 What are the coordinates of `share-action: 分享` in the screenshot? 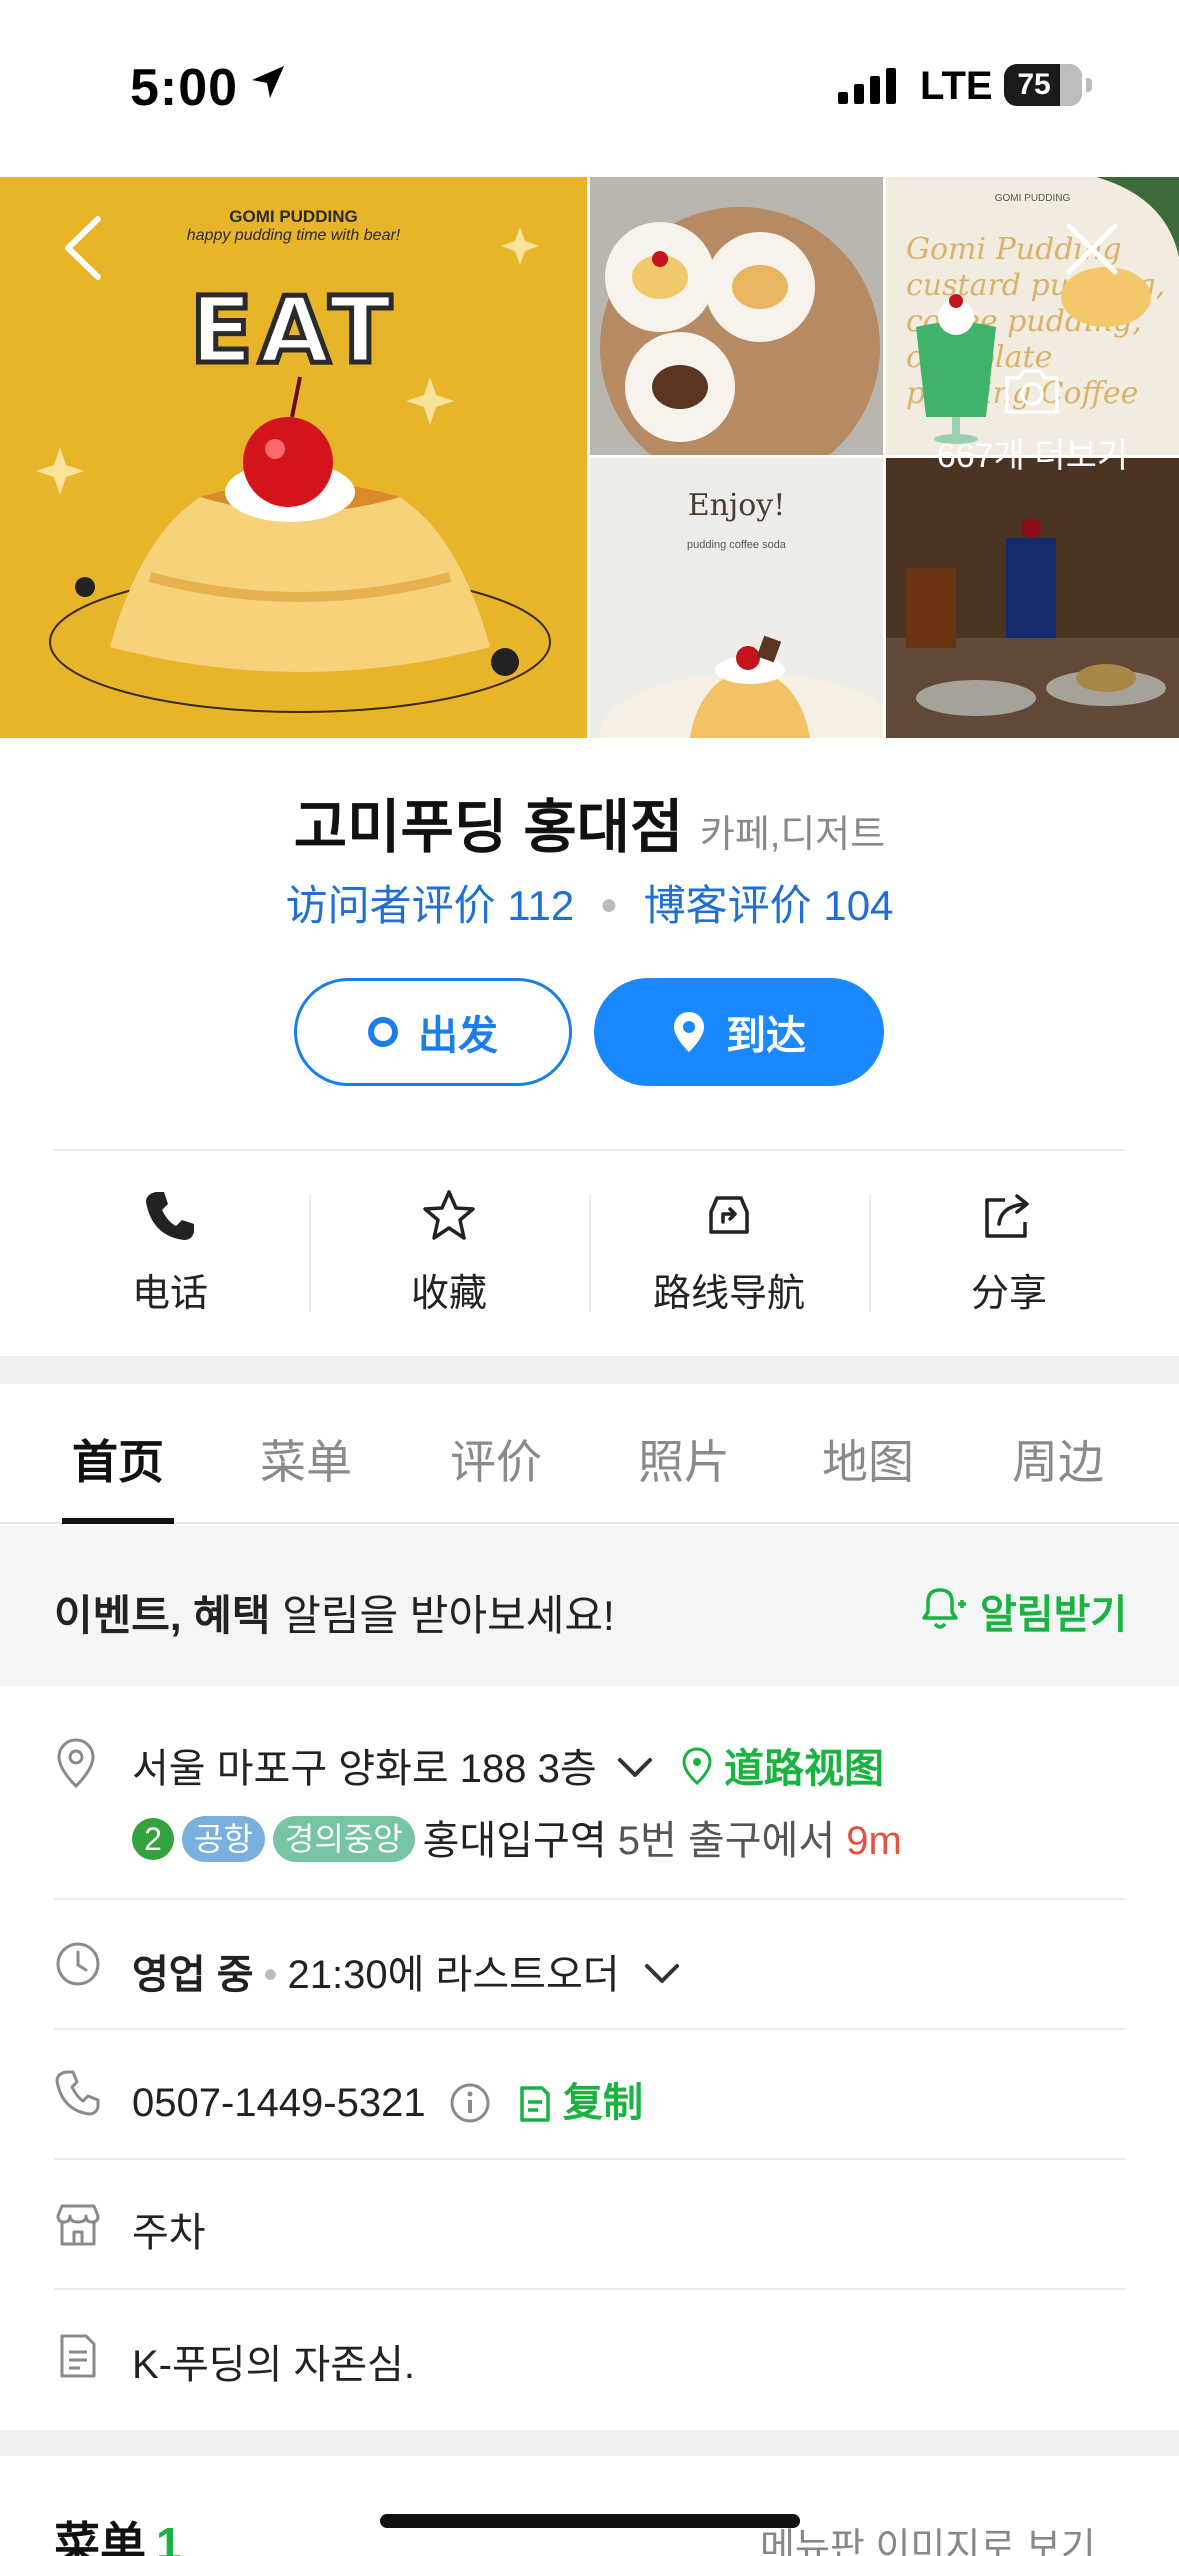 It's located at (1009, 1255).